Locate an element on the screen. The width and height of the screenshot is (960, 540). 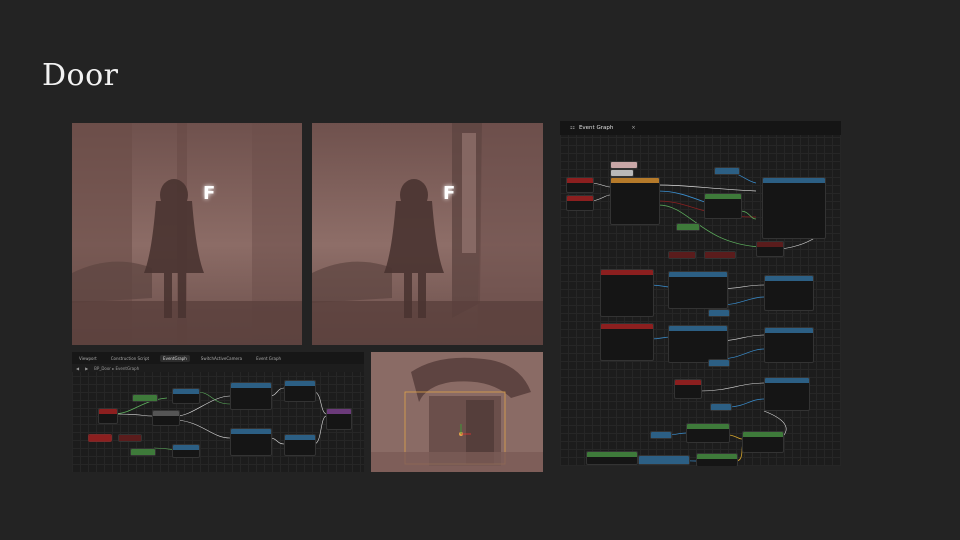
gameplay-scene-right is located at coordinates (427, 234).